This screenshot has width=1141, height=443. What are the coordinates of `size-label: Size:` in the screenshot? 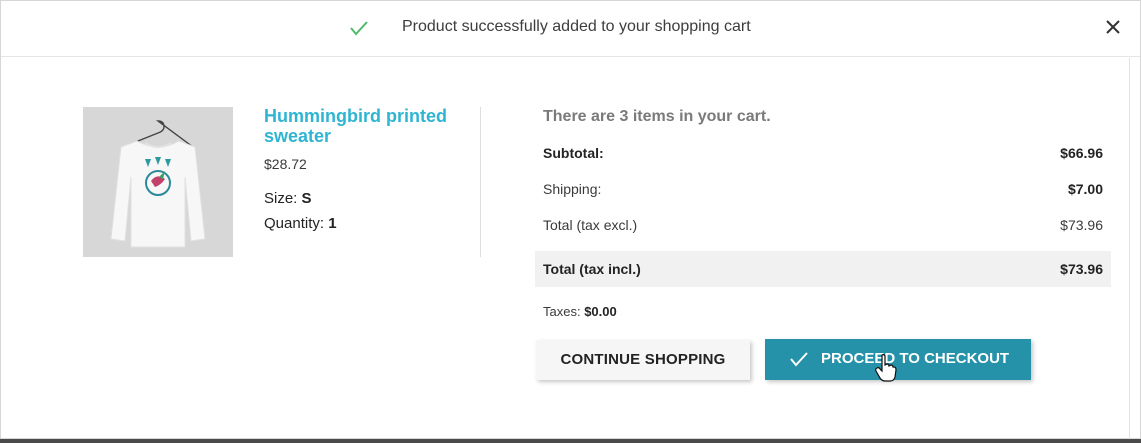 It's located at (281, 198).